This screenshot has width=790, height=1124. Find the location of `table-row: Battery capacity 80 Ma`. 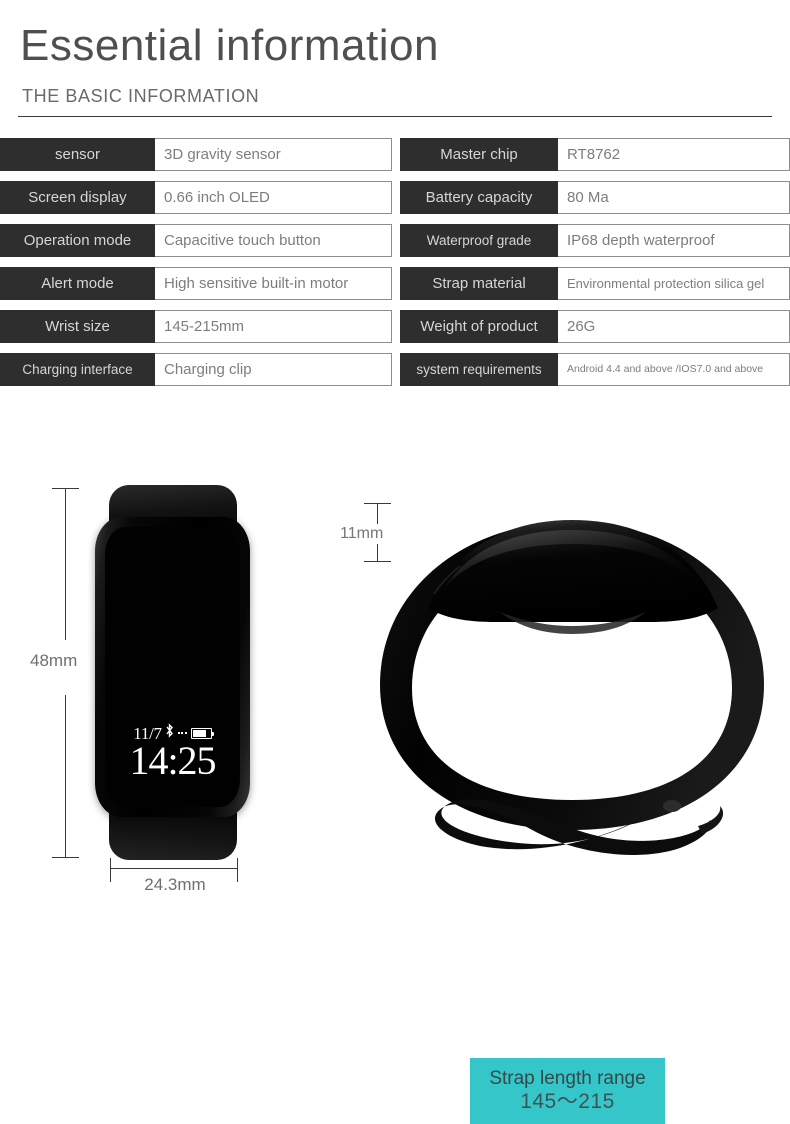

table-row: Battery capacity 80 Ma is located at coordinates (595, 197).